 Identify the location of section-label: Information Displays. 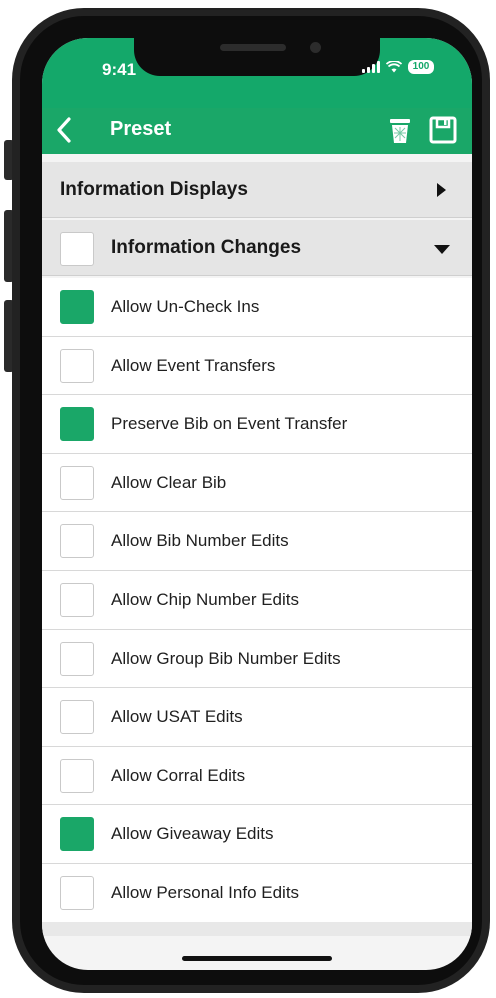
(154, 189).